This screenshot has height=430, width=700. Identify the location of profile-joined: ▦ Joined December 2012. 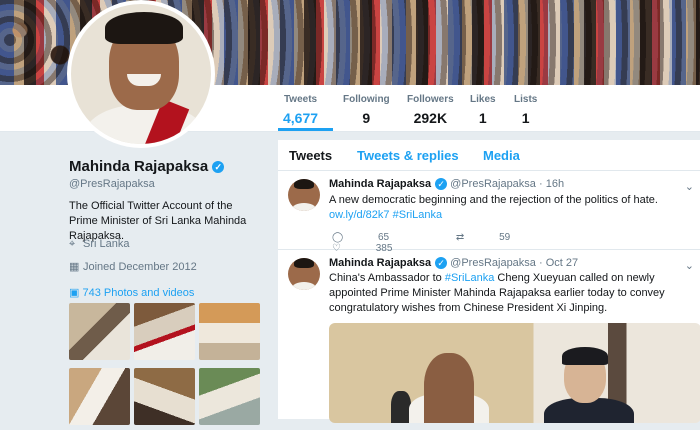
(133, 267).